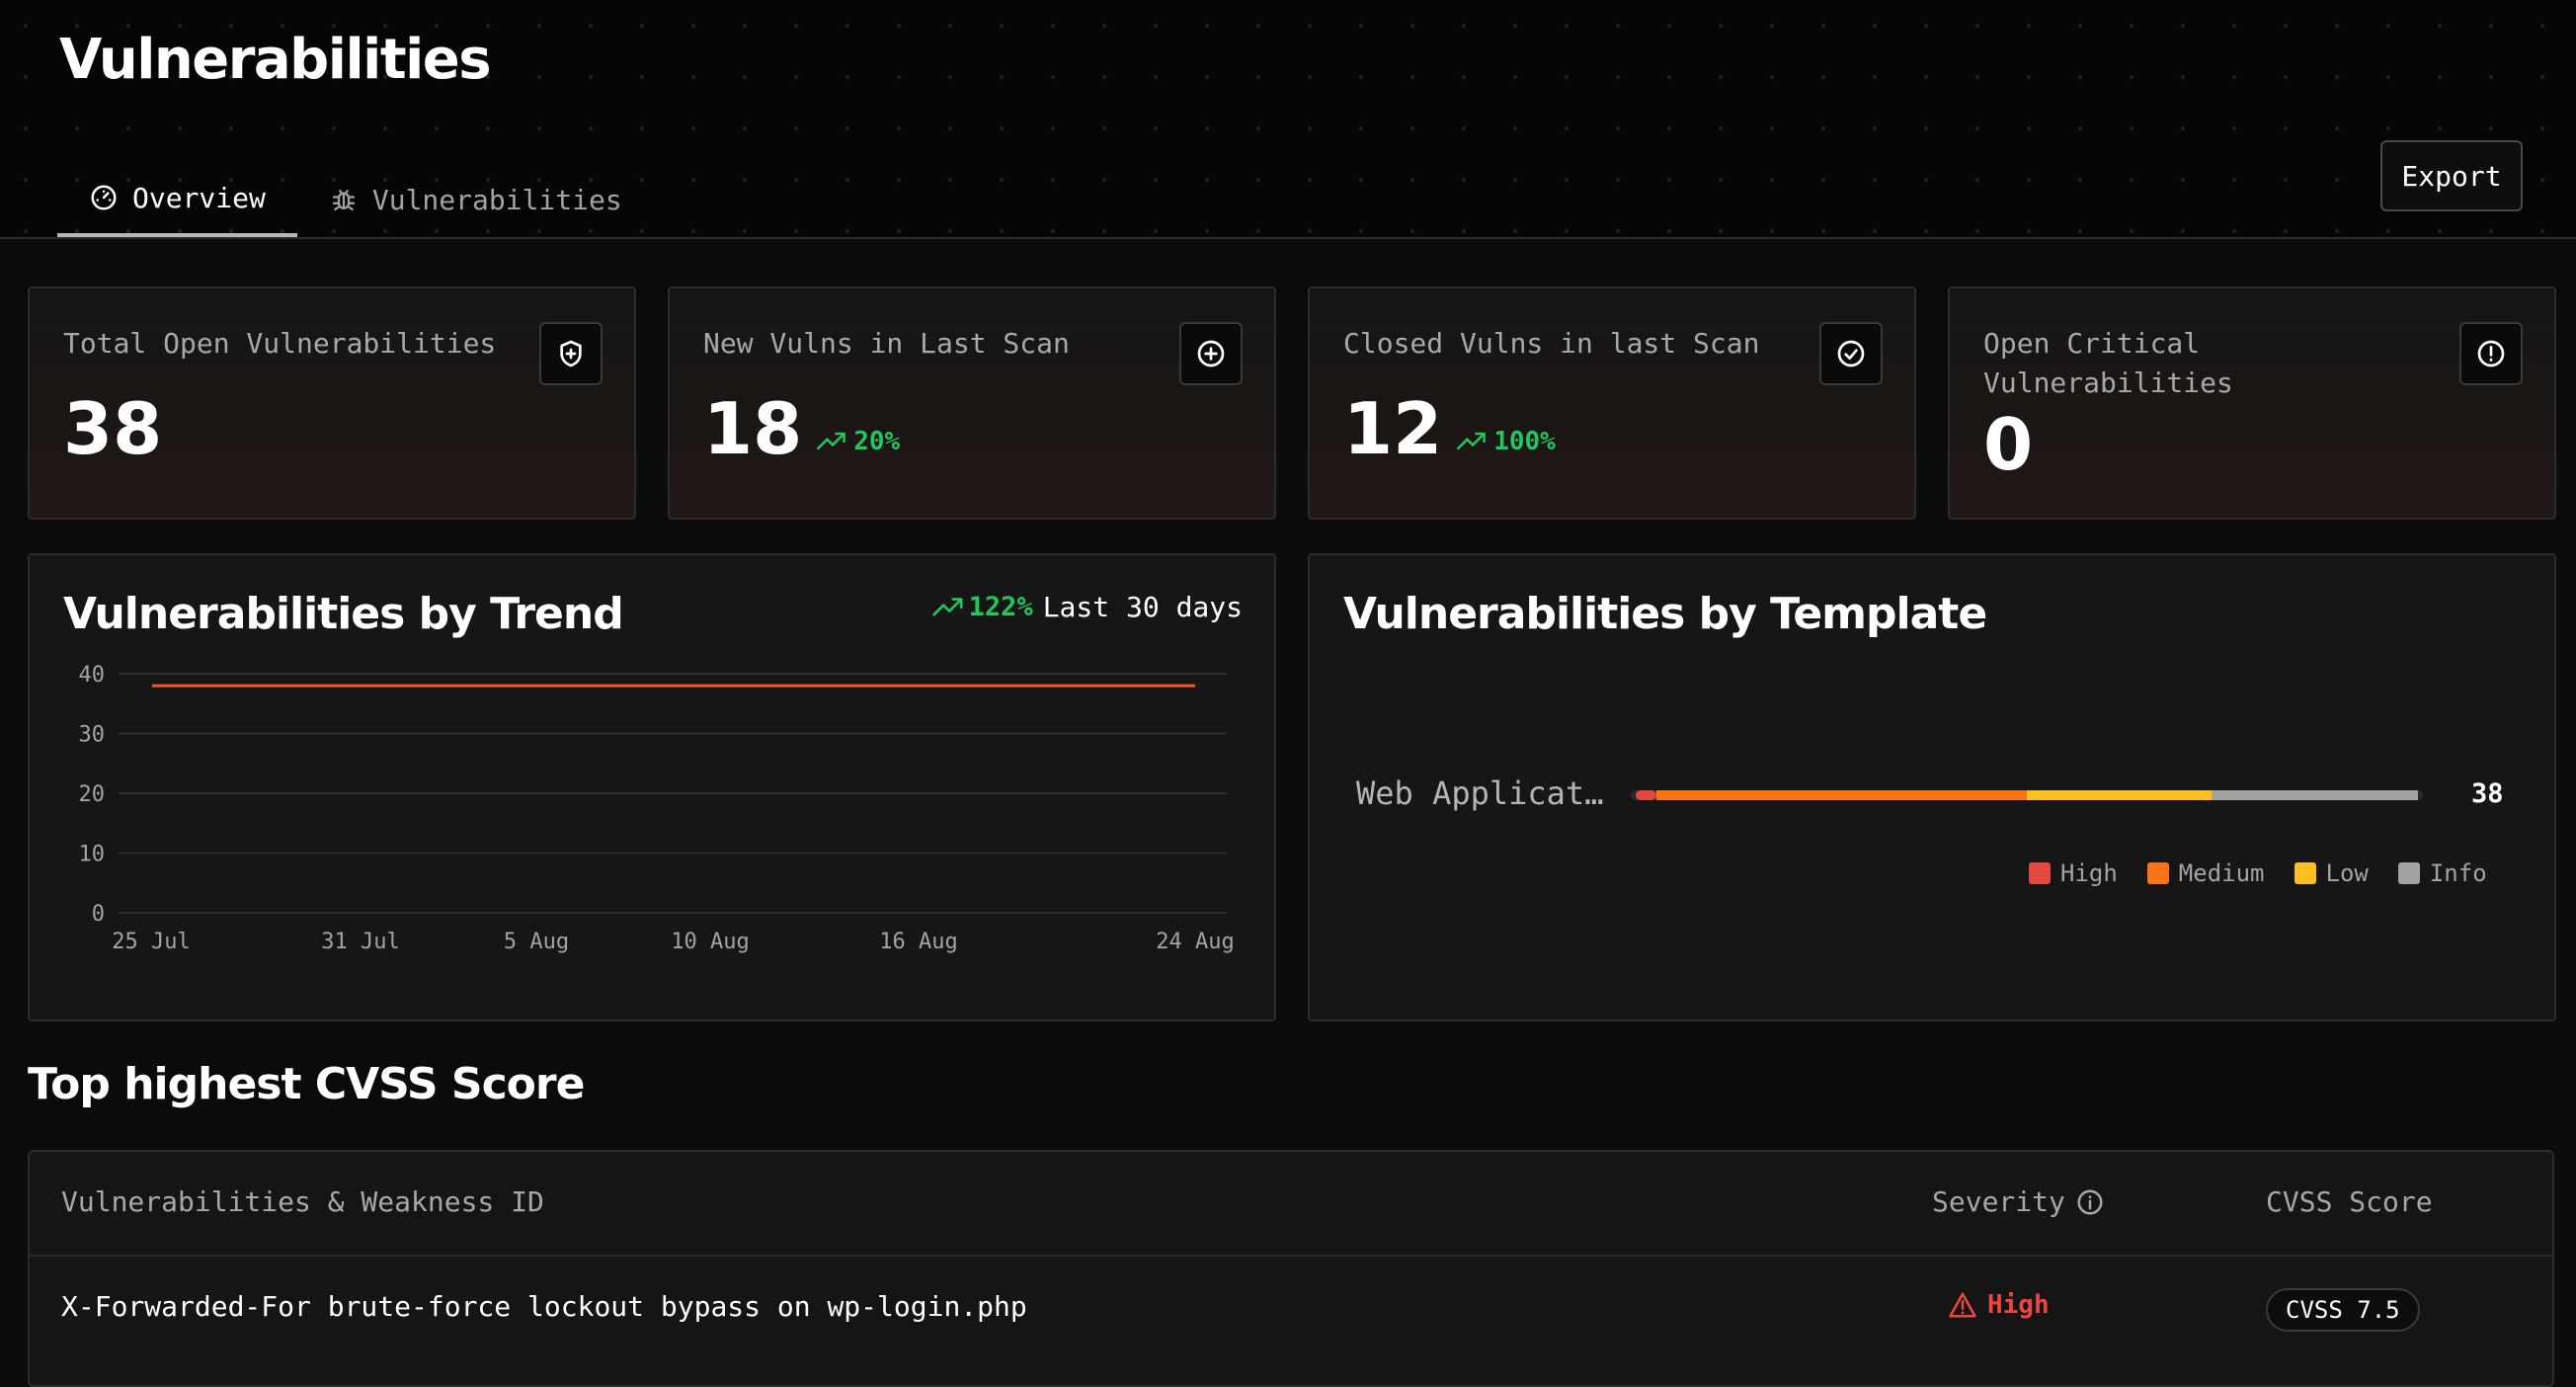 The height and width of the screenshot is (1387, 2576). I want to click on column-header-cvss-label: CVSS Score, so click(2349, 1201).